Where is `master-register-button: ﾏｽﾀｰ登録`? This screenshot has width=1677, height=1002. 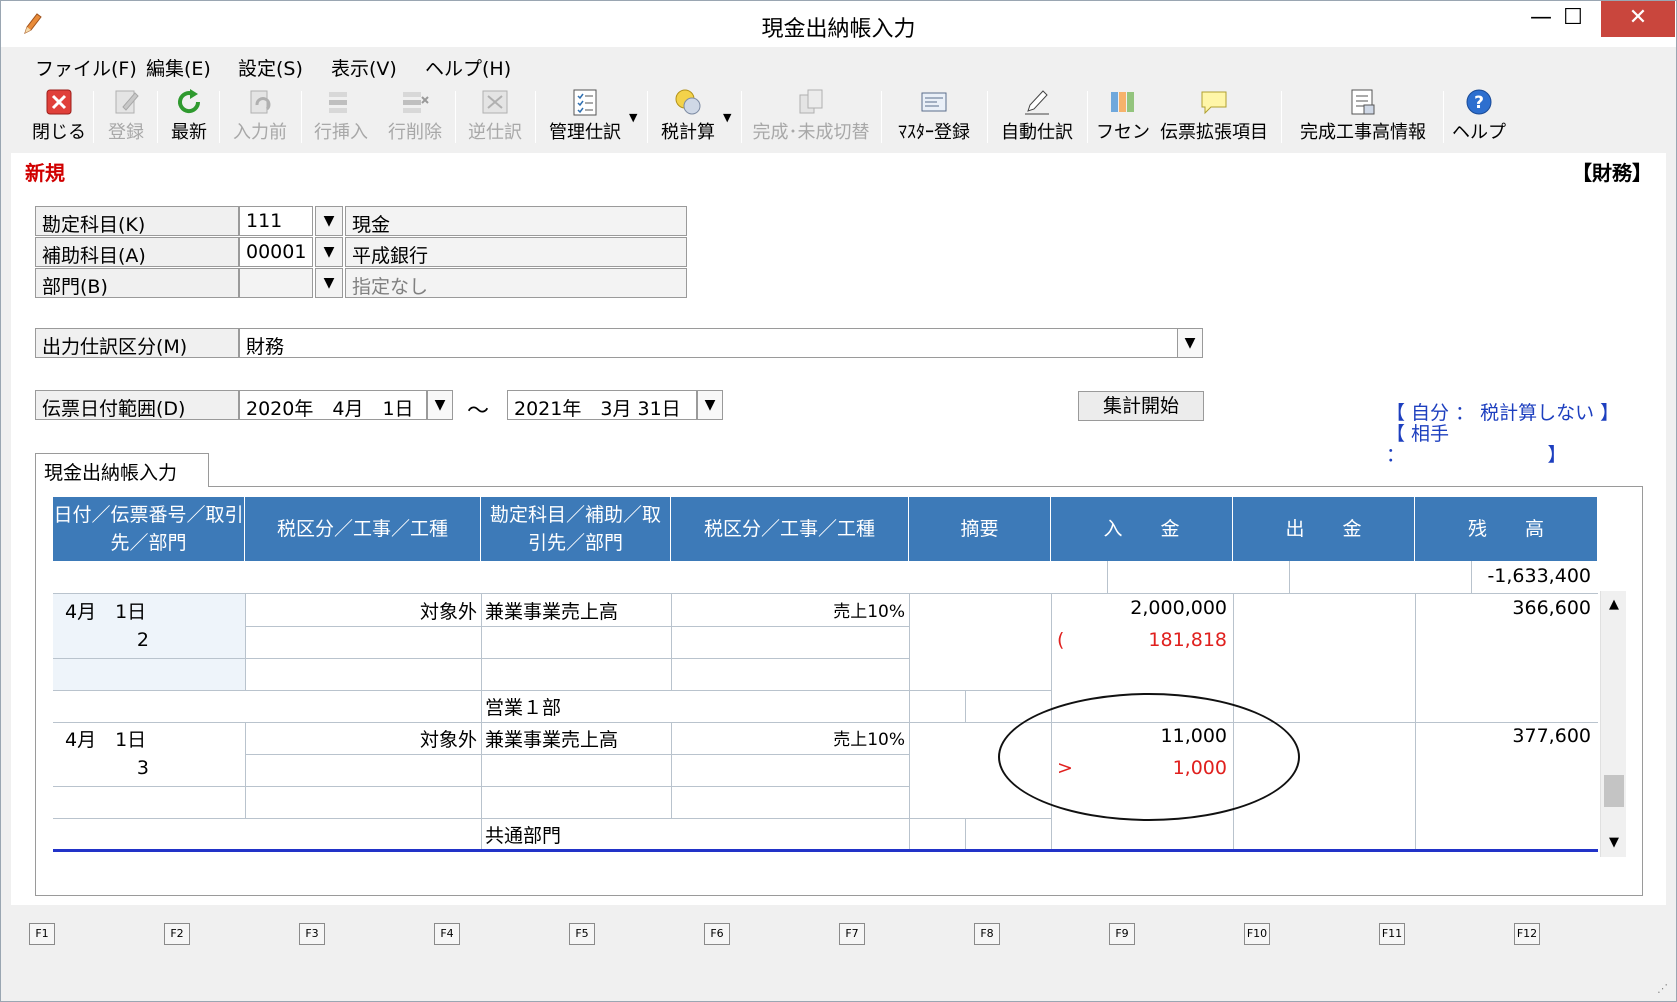
master-register-button: ﾏｽﾀｰ登録 is located at coordinates (934, 117).